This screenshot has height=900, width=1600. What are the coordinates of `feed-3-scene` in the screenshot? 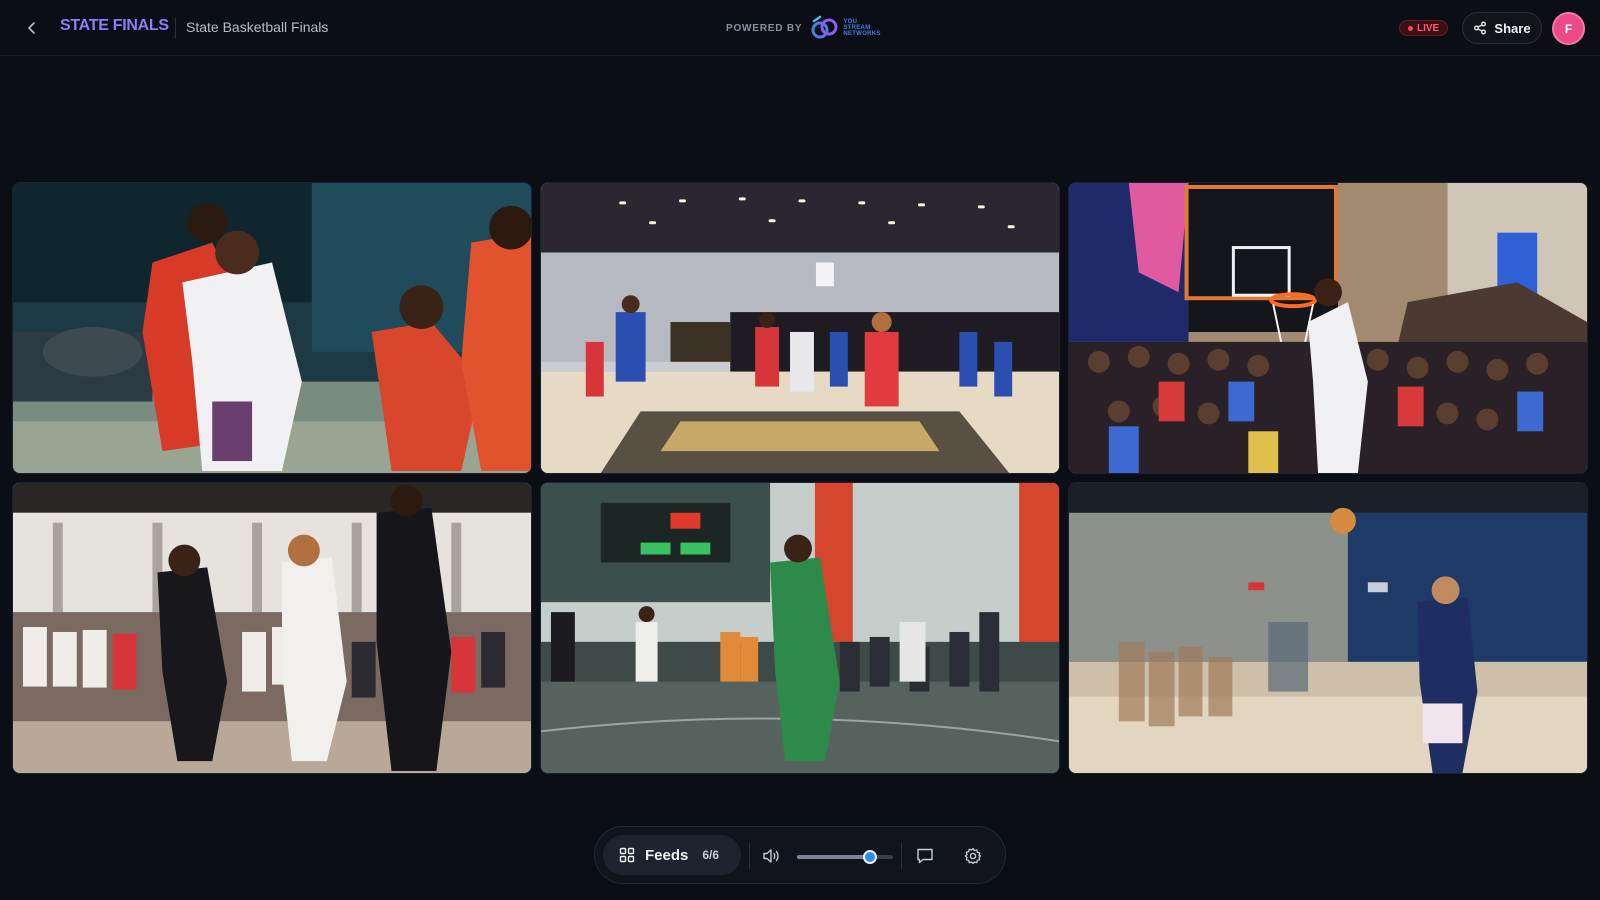 It's located at (1328, 328).